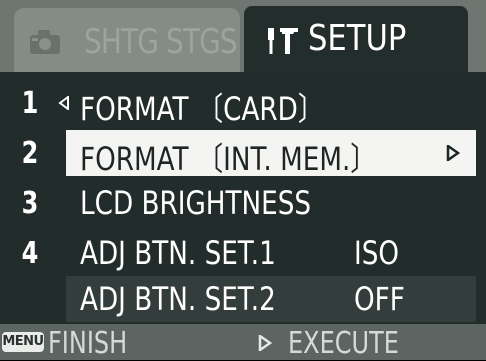  What do you see at coordinates (178, 299) in the screenshot?
I see `menu-item-label: ADJ BTN. SET.2` at bounding box center [178, 299].